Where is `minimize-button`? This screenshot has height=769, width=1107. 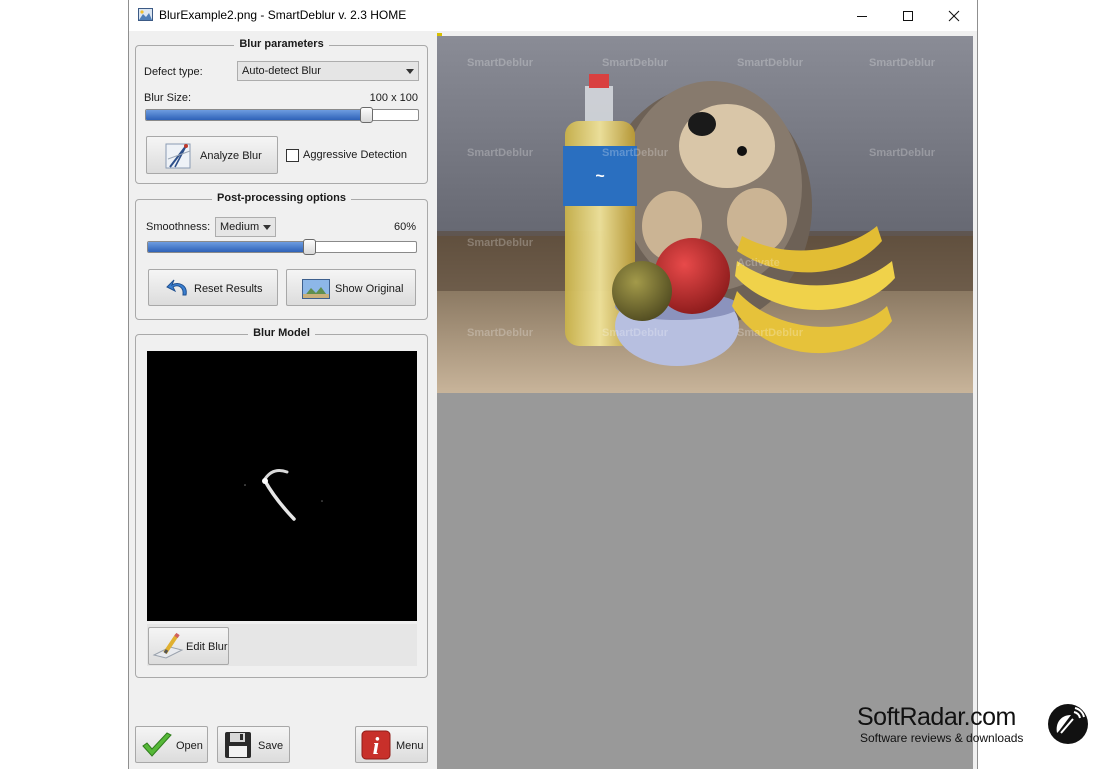 minimize-button is located at coordinates (862, 15).